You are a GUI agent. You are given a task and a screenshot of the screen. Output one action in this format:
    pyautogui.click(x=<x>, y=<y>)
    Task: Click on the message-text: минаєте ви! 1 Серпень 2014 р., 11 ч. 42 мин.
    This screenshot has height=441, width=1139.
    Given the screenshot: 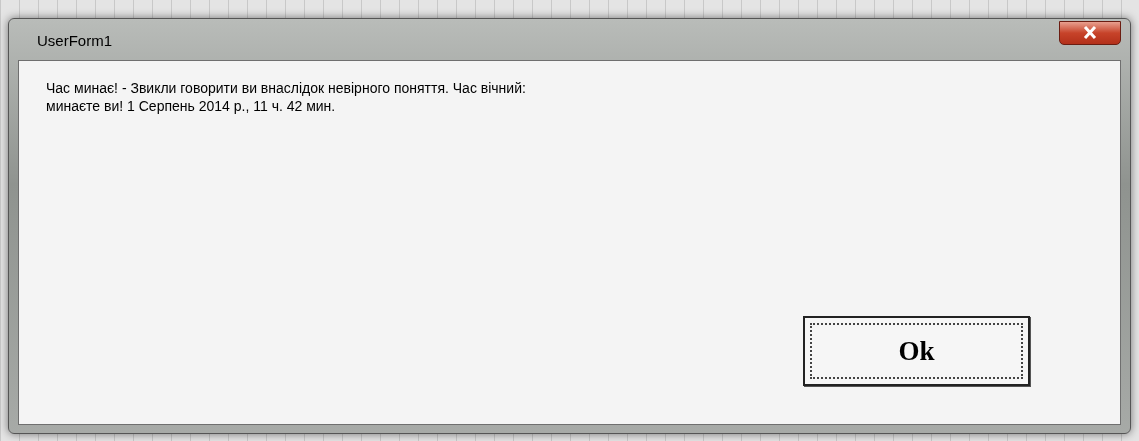 What is the action you would take?
    pyautogui.click(x=191, y=106)
    